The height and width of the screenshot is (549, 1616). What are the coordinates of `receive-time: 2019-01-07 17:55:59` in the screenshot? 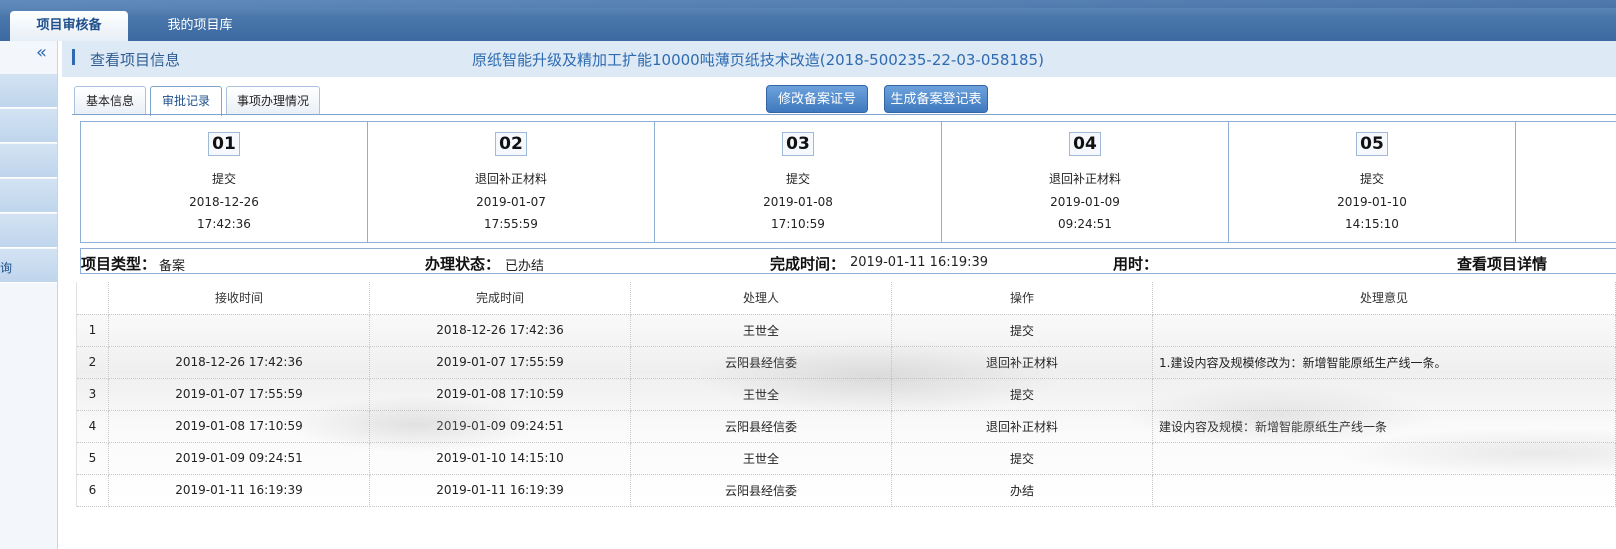 It's located at (239, 394).